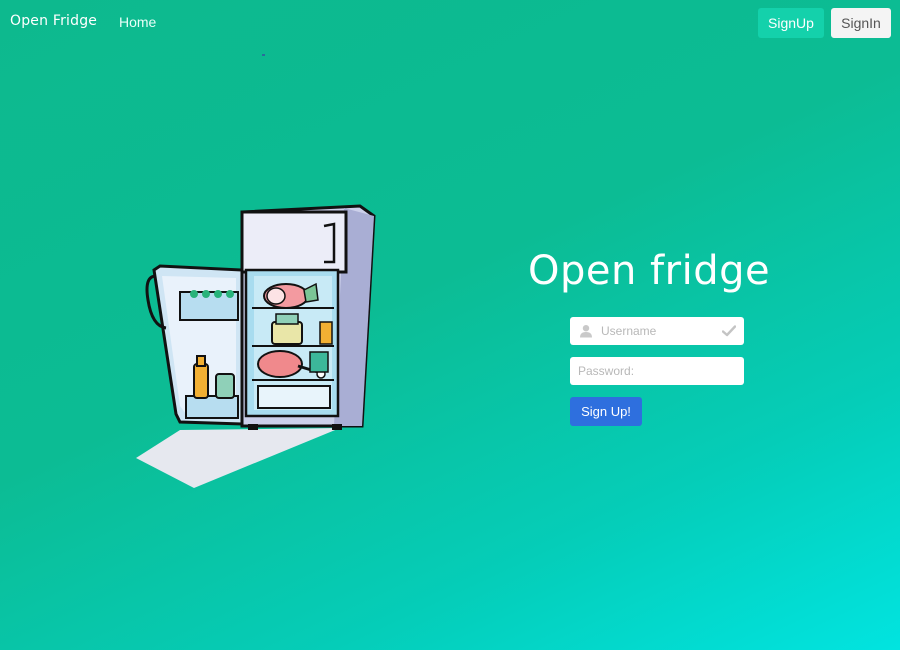 This screenshot has height=650, width=900. I want to click on fridge-illustration, so click(256, 346).